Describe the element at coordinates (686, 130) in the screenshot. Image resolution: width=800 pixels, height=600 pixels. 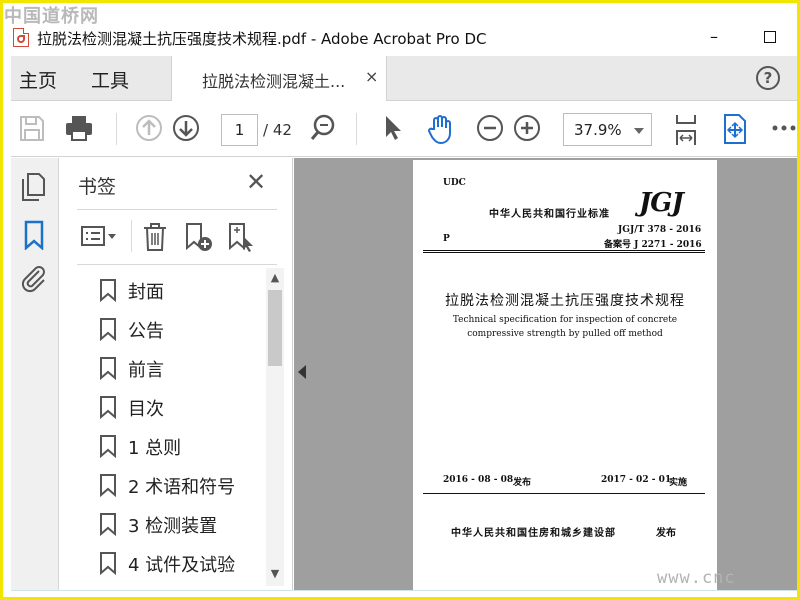
I see `fit-page-icon` at that location.